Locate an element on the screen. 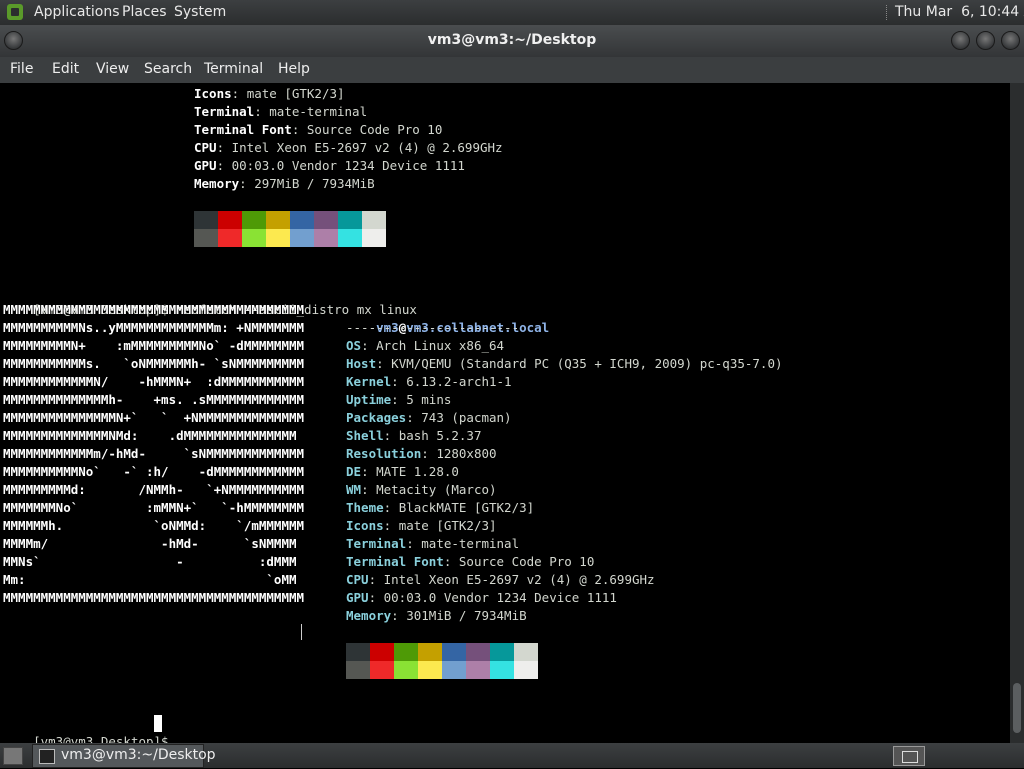  maximize-button is located at coordinates (985, 40).